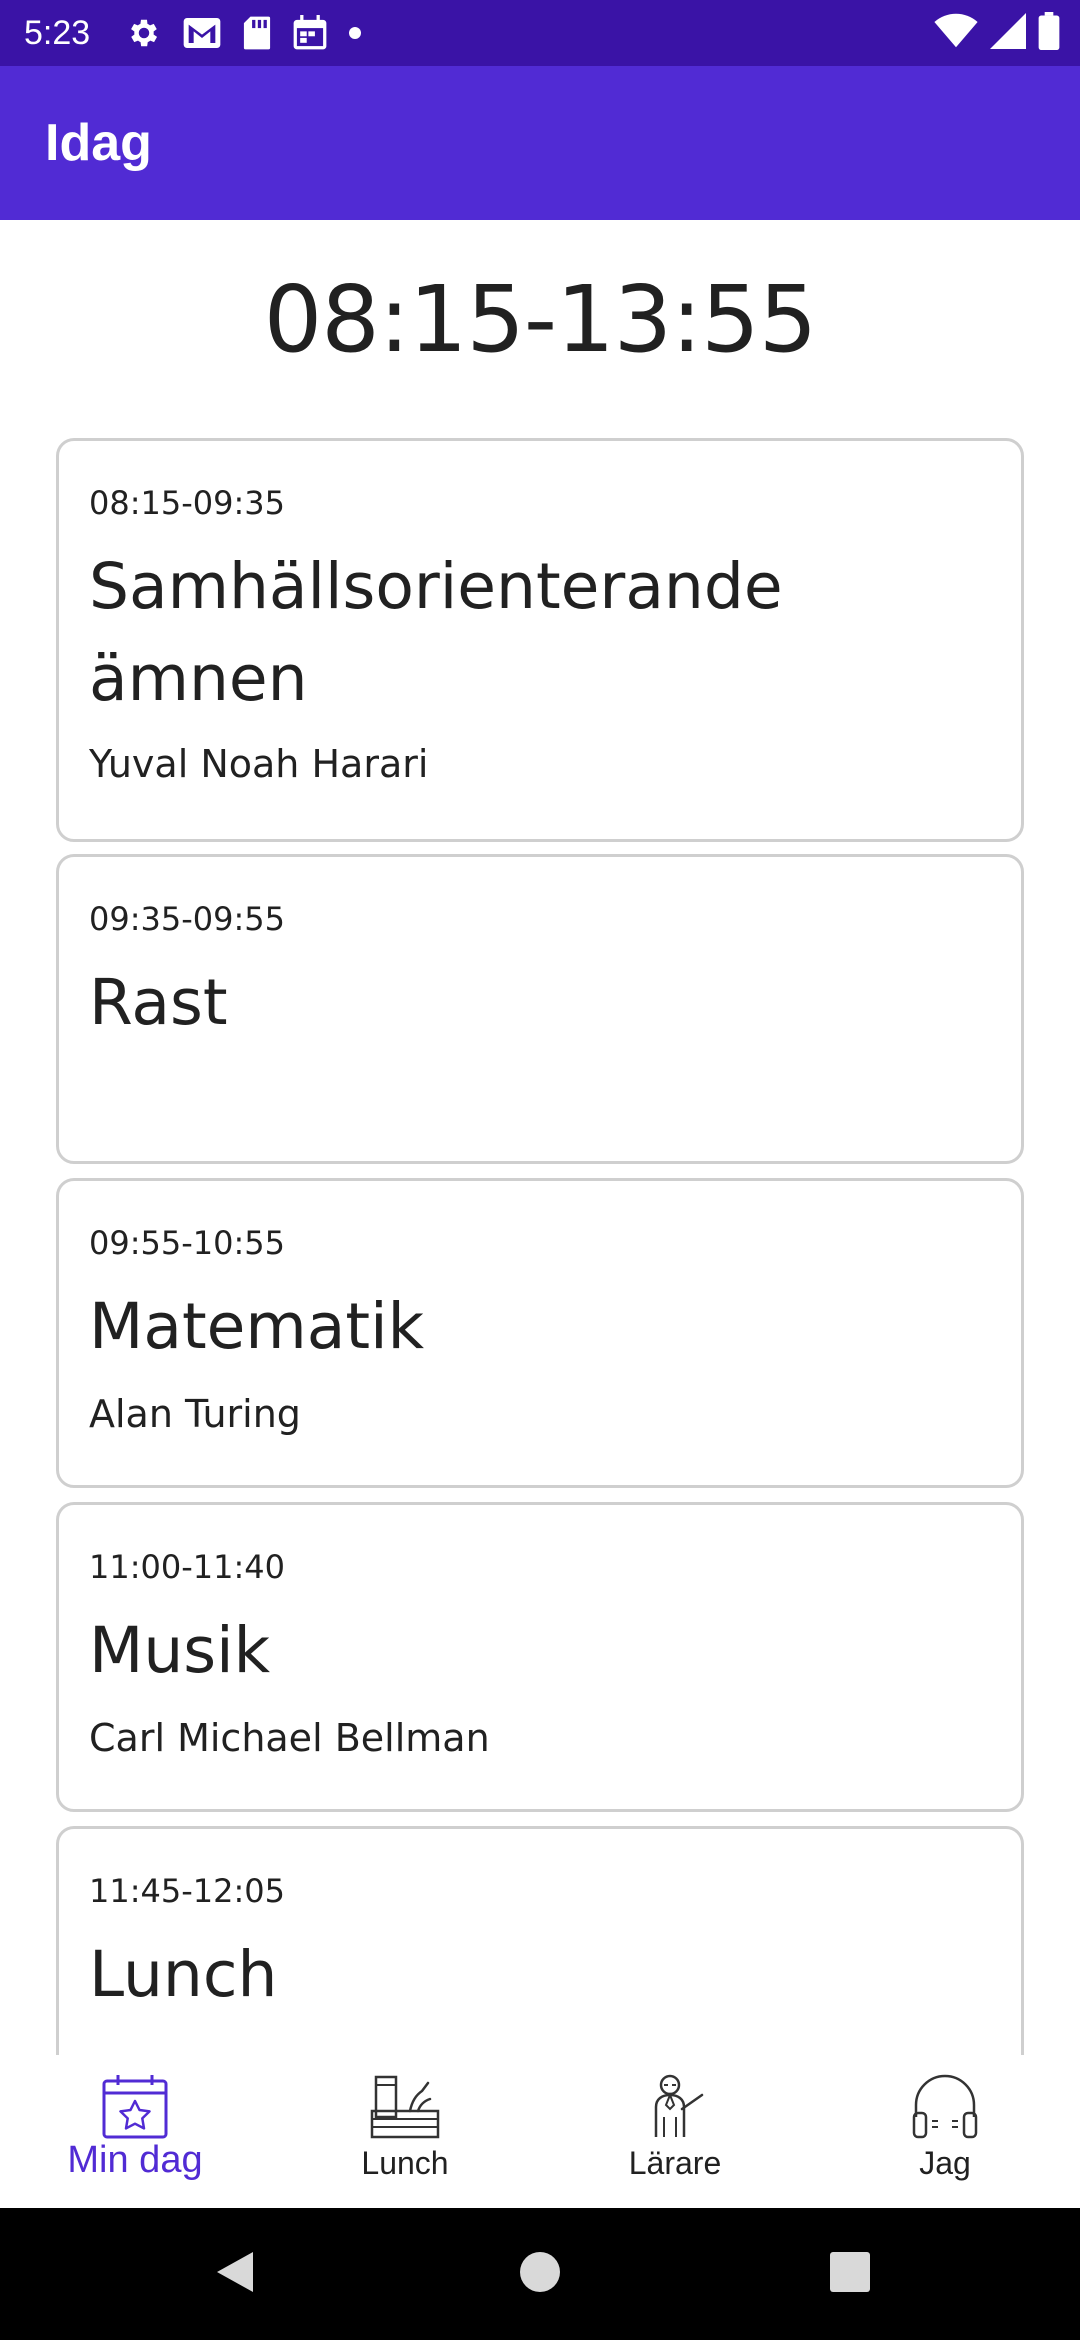 The width and height of the screenshot is (1080, 2340). I want to click on back-triangle-icon, so click(235, 2274).